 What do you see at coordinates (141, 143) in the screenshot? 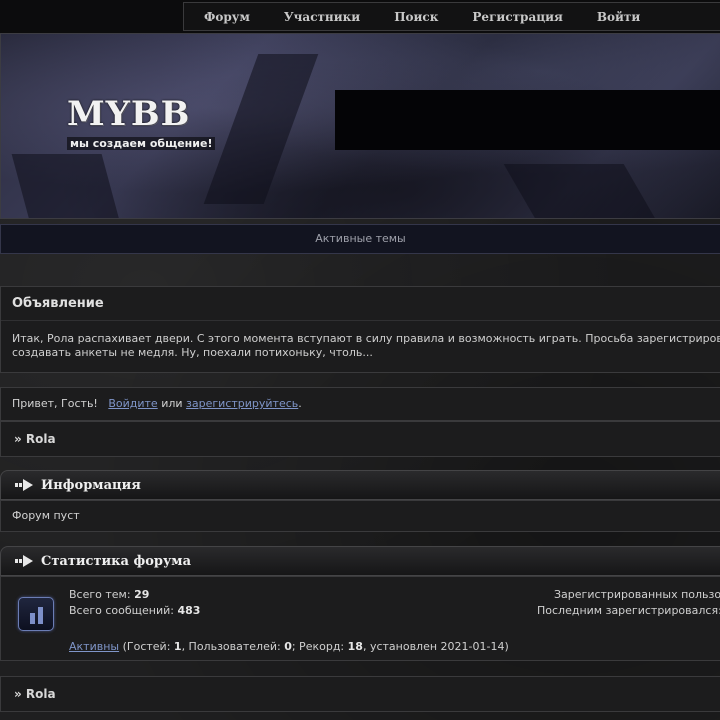
I see `logo-tagline: мы создаем общение!` at bounding box center [141, 143].